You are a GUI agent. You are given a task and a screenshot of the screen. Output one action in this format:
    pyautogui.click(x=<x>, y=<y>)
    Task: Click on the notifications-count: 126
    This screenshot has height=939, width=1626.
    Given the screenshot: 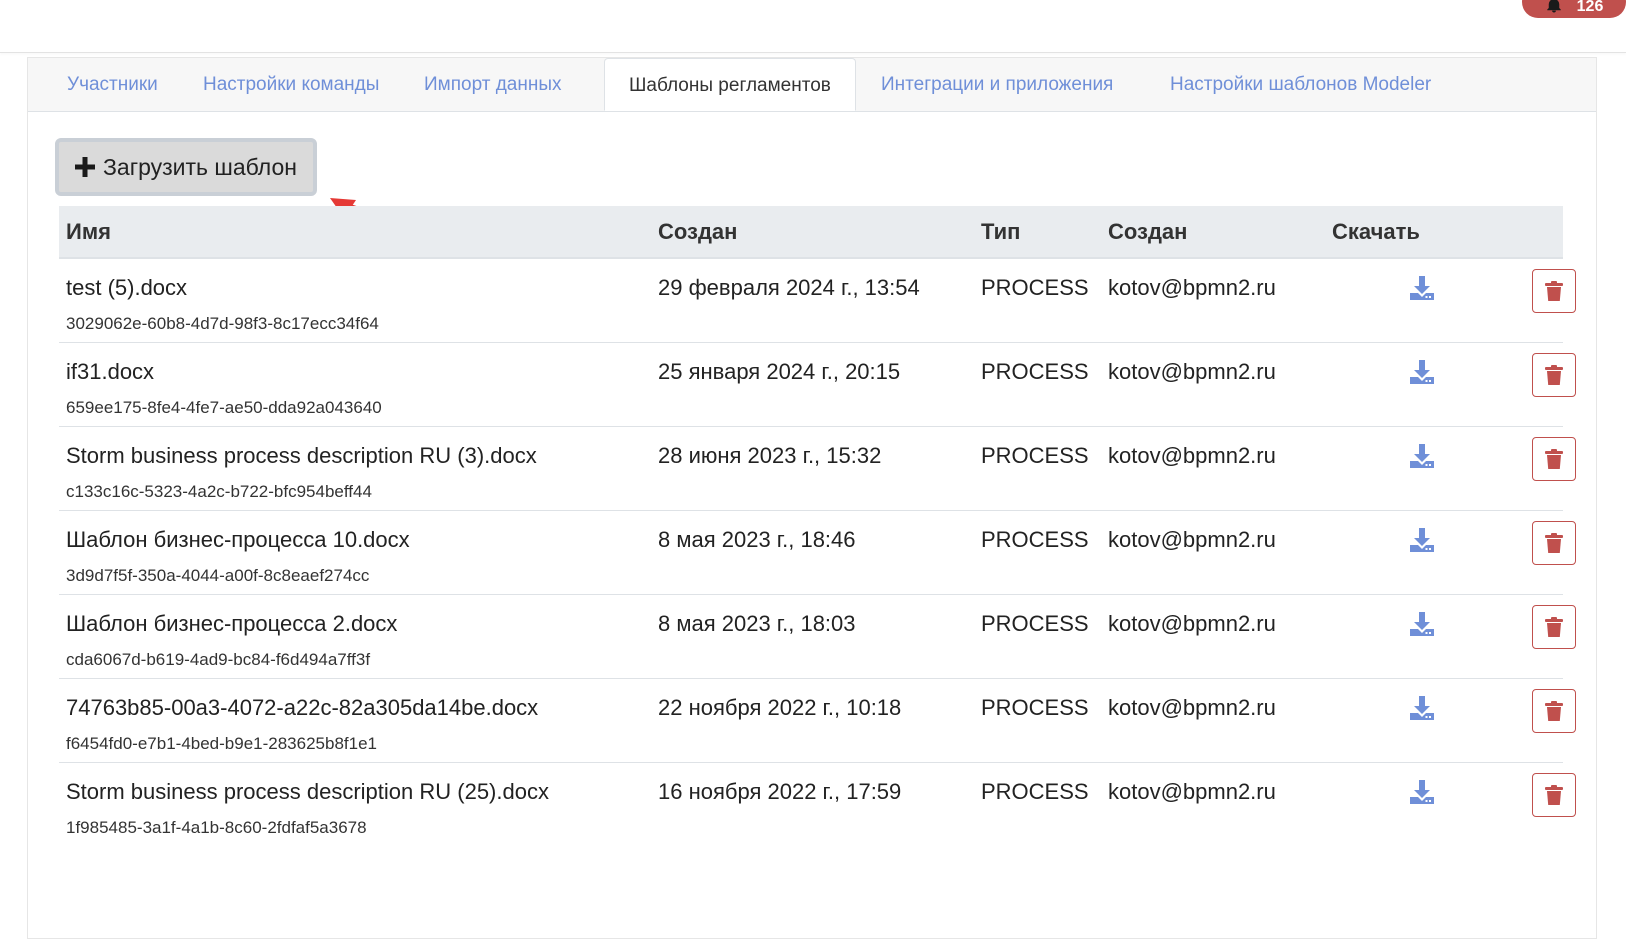 What is the action you would take?
    pyautogui.click(x=1590, y=7)
    